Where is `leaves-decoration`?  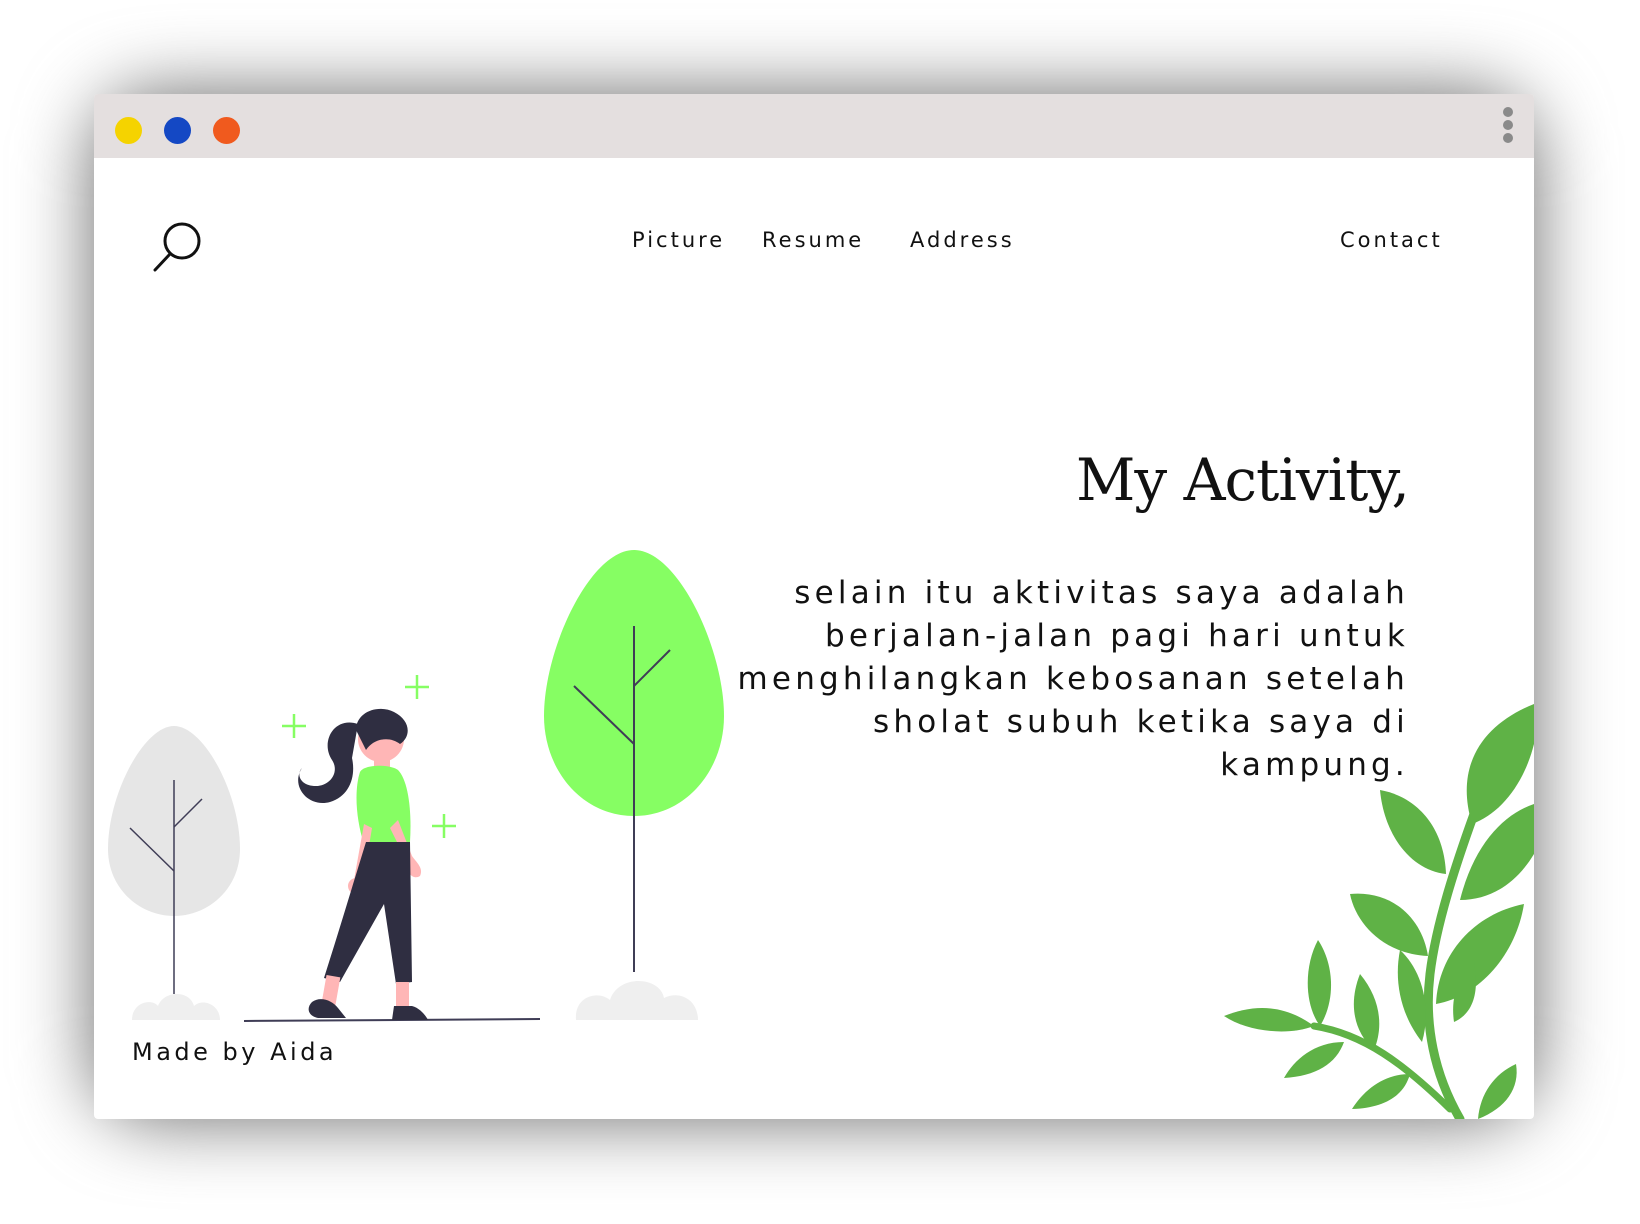
leaves-decoration is located at coordinates (1379, 911).